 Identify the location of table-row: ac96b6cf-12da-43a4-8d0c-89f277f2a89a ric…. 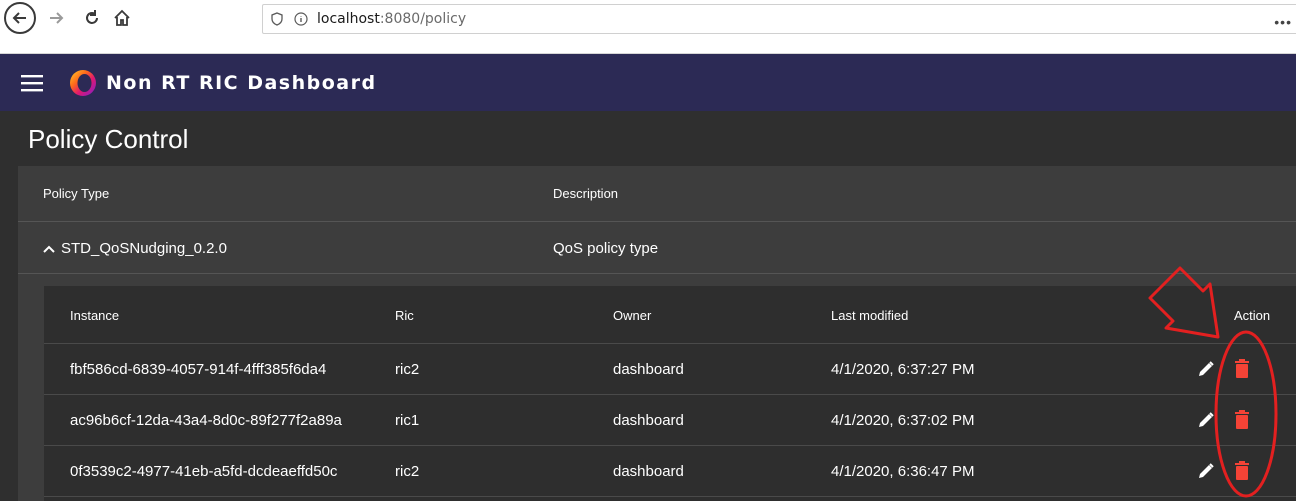
(670, 420).